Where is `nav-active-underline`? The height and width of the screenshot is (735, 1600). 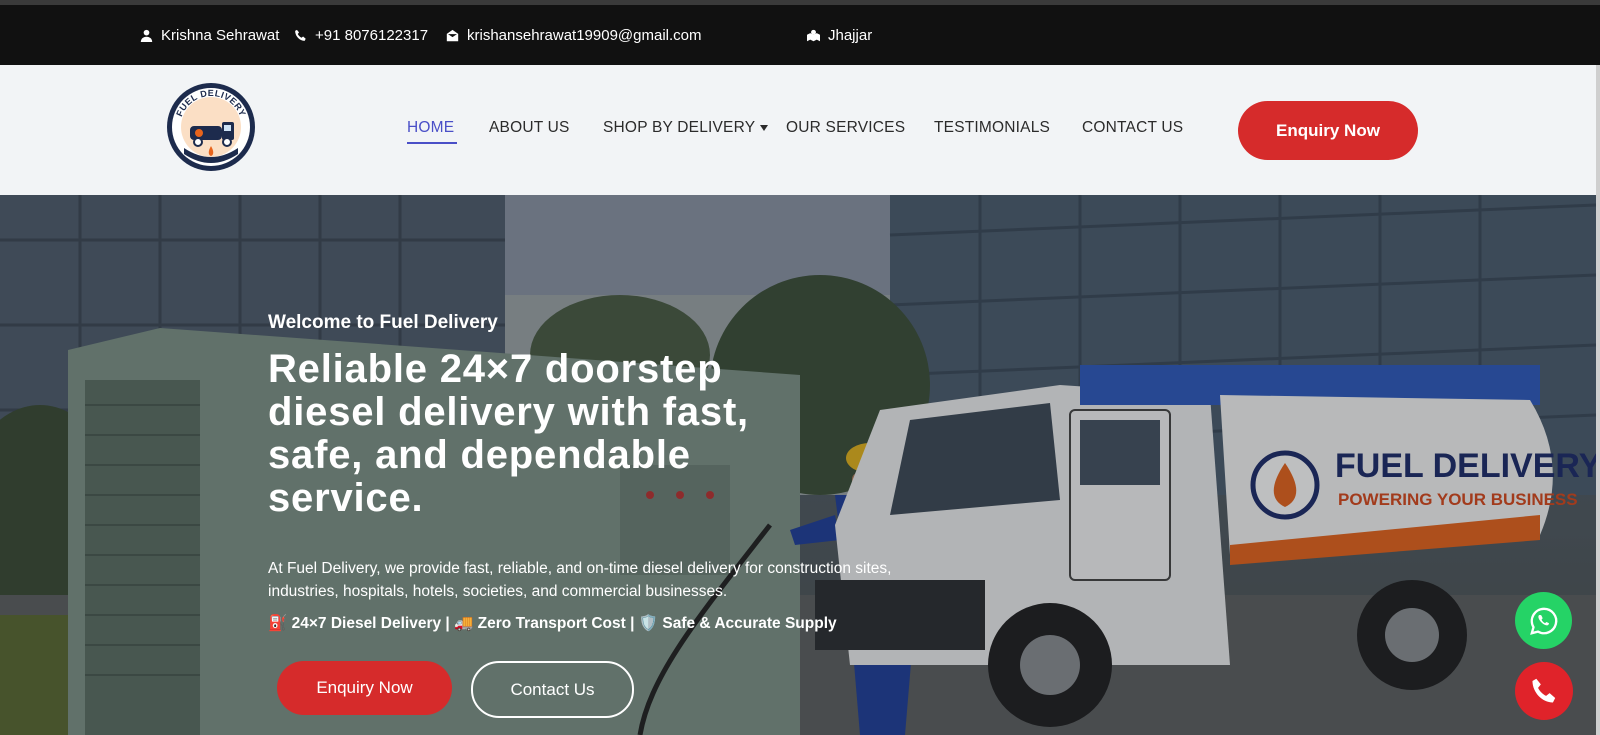 nav-active-underline is located at coordinates (432, 143).